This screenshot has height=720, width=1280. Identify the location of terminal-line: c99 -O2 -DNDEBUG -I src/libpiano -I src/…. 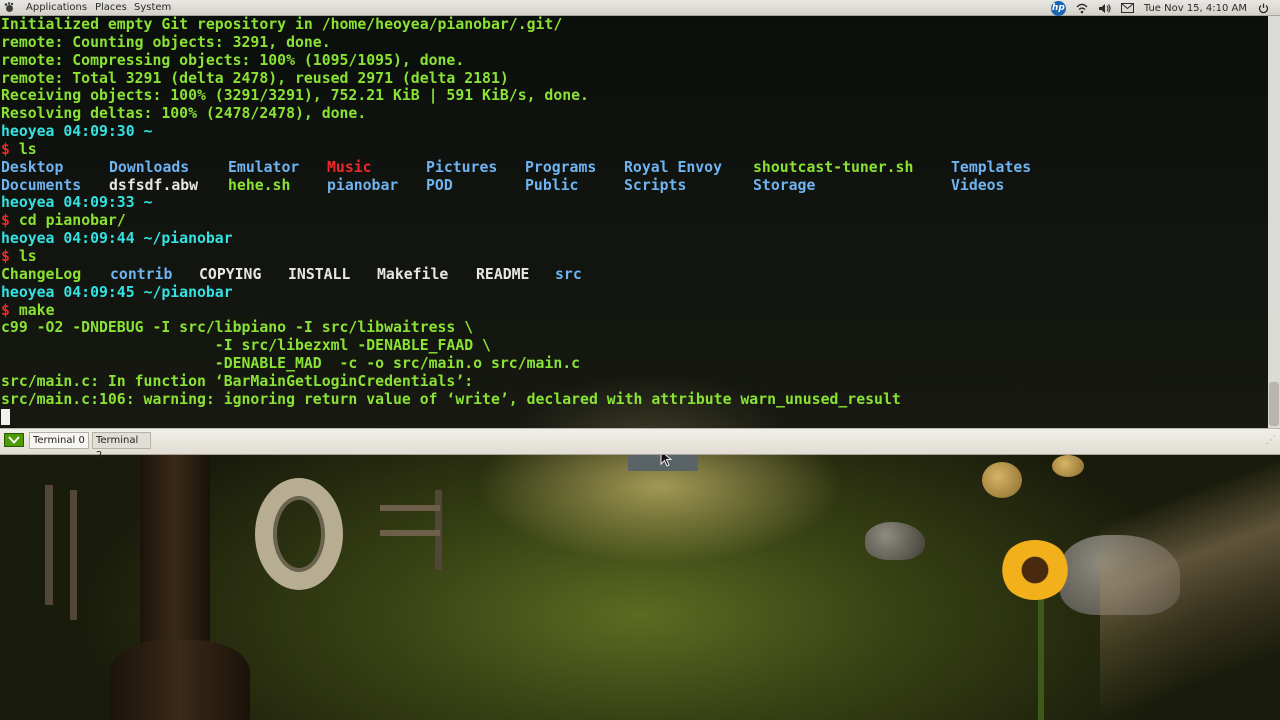
(237, 328).